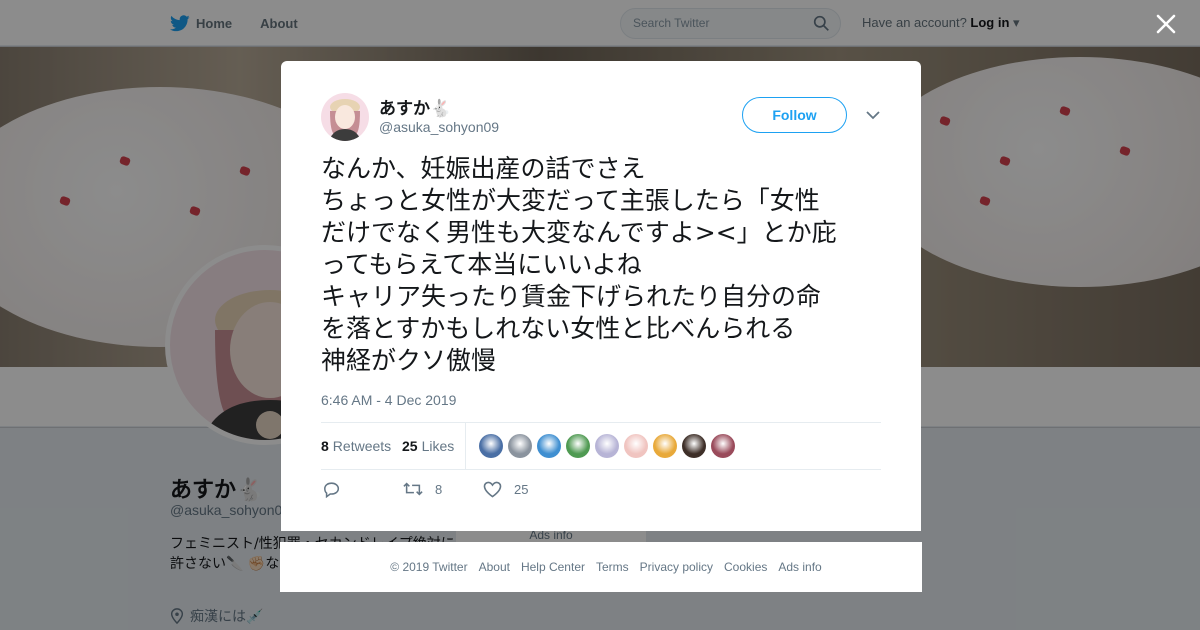 The image size is (1200, 630). I want to click on retweets-count: 8, so click(325, 446).